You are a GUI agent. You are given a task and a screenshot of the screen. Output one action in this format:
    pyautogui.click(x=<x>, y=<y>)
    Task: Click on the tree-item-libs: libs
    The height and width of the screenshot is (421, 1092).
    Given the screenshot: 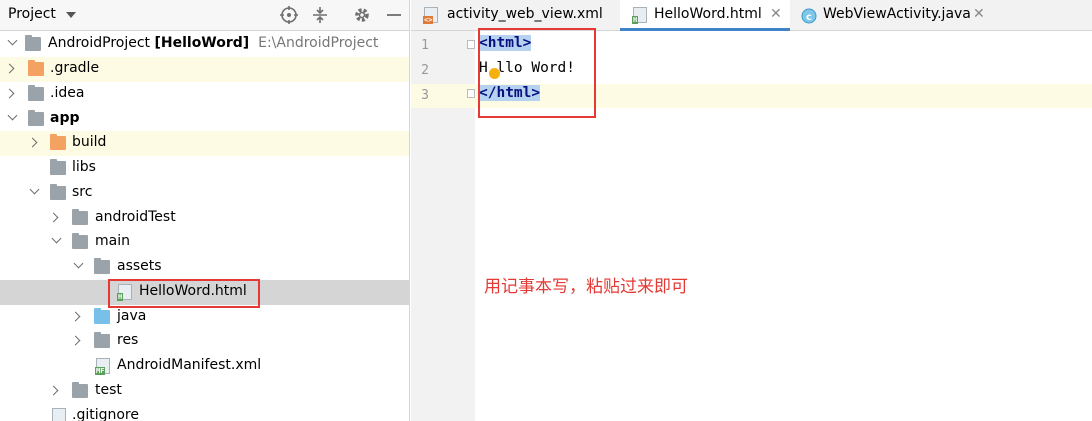 What is the action you would take?
    pyautogui.click(x=204, y=168)
    